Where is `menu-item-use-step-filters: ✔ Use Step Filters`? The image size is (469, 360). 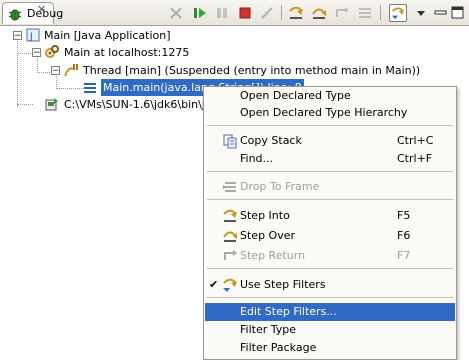
menu-item-use-step-filters: ✔ Use Step Filters is located at coordinates (330, 285).